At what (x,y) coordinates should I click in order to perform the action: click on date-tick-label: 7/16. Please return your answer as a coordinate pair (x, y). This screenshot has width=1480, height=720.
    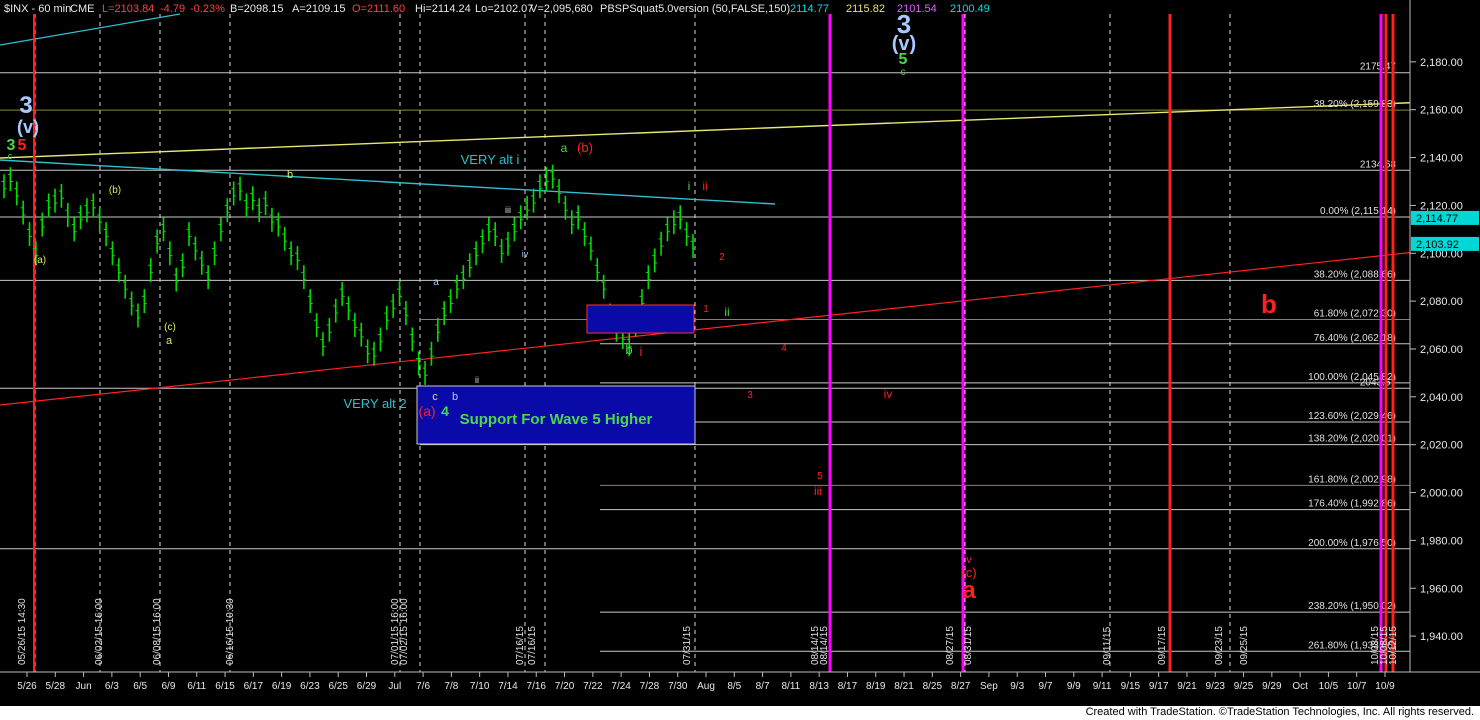
    Looking at the image, I should click on (537, 686).